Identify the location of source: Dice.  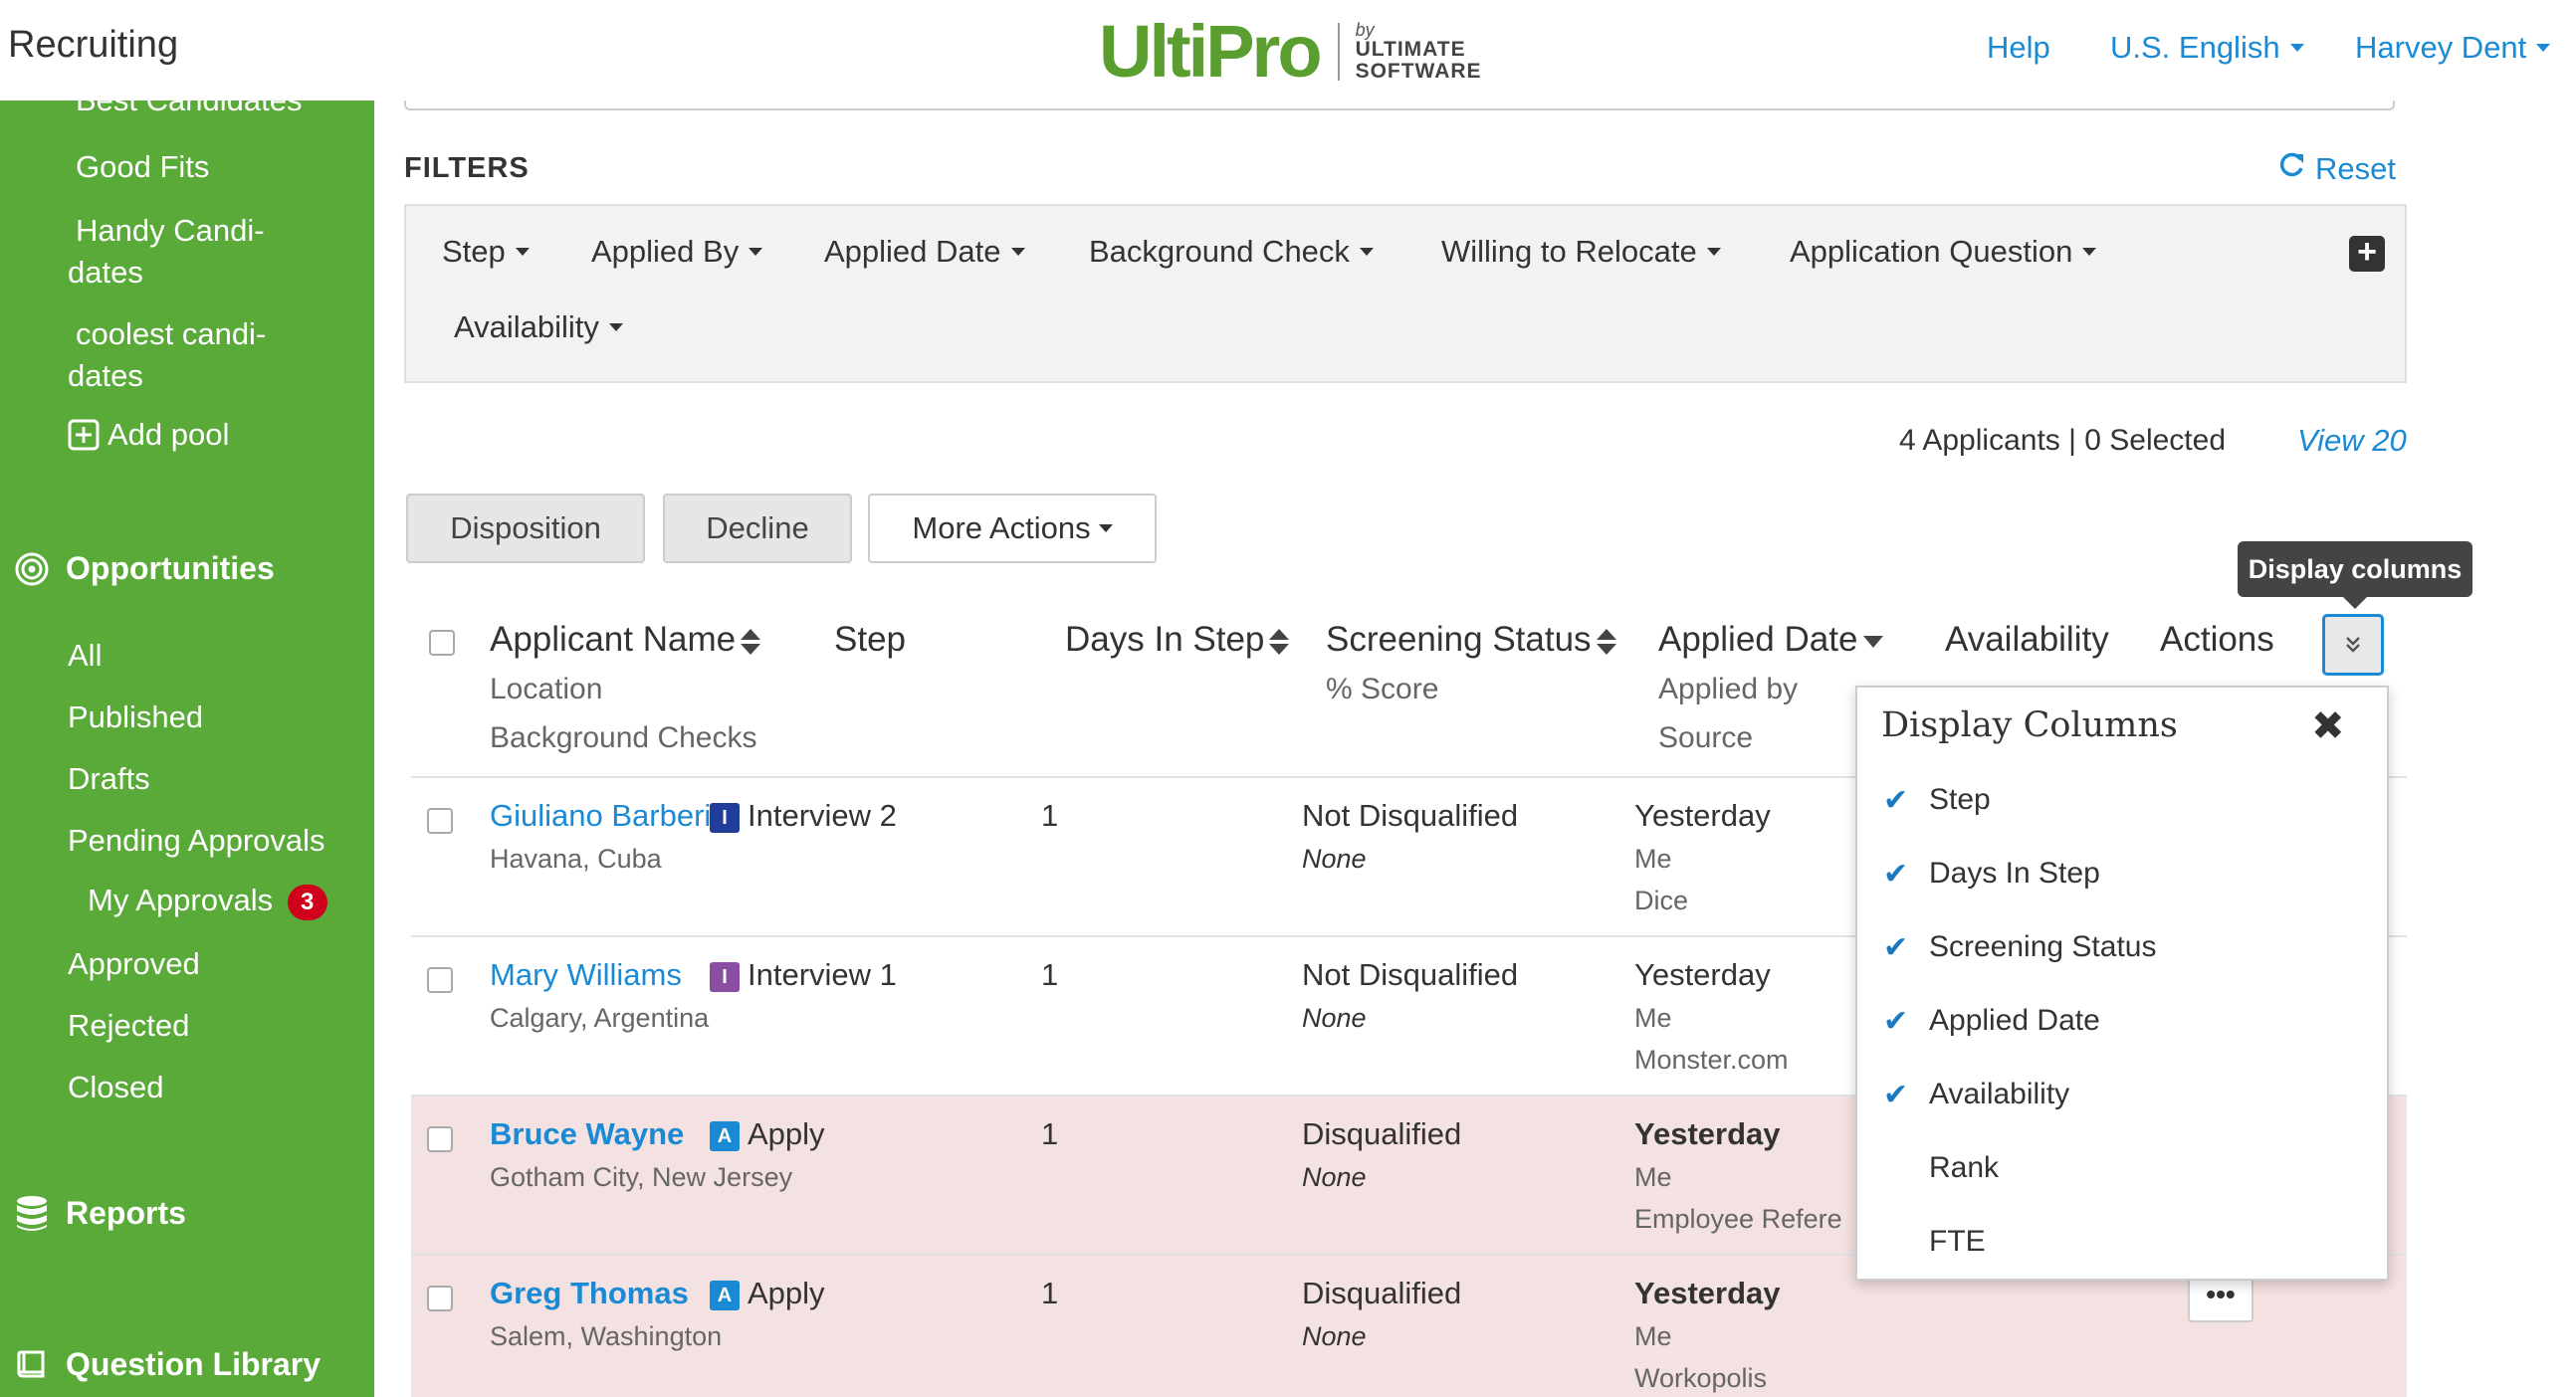
(1661, 901).